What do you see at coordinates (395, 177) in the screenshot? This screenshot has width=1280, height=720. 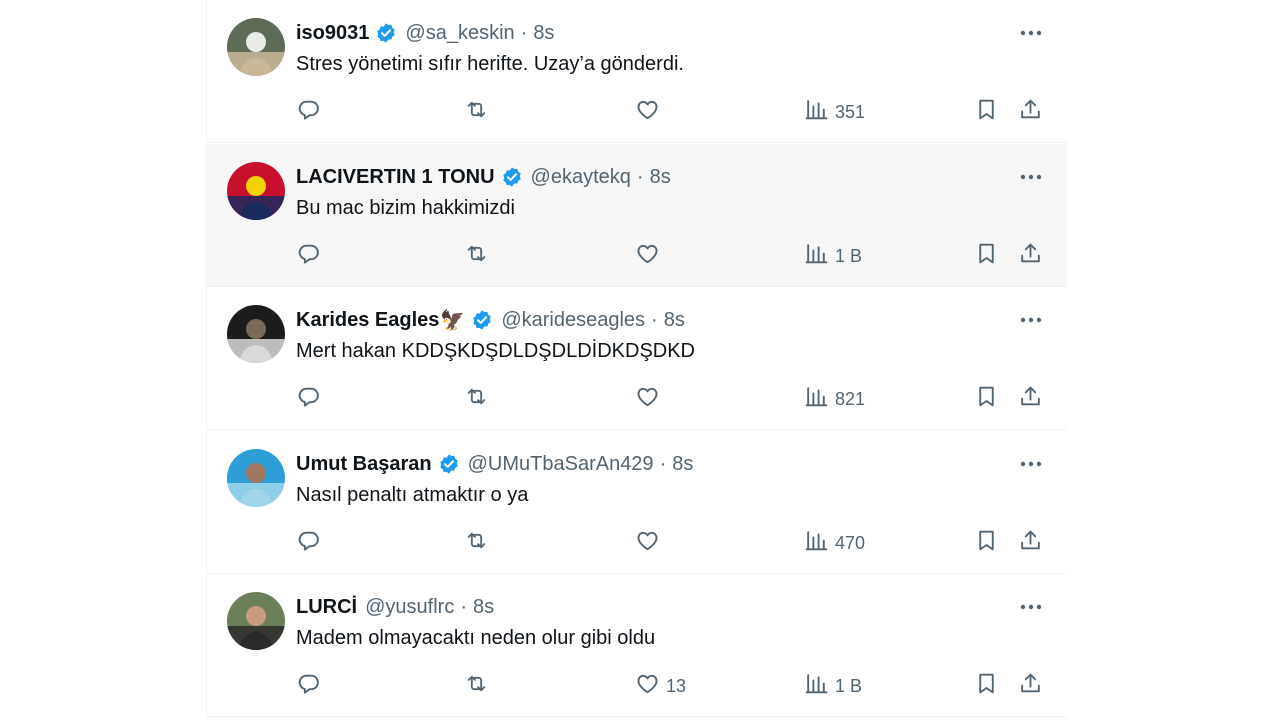 I see `display-name: LACIVERTIN 1 TONU` at bounding box center [395, 177].